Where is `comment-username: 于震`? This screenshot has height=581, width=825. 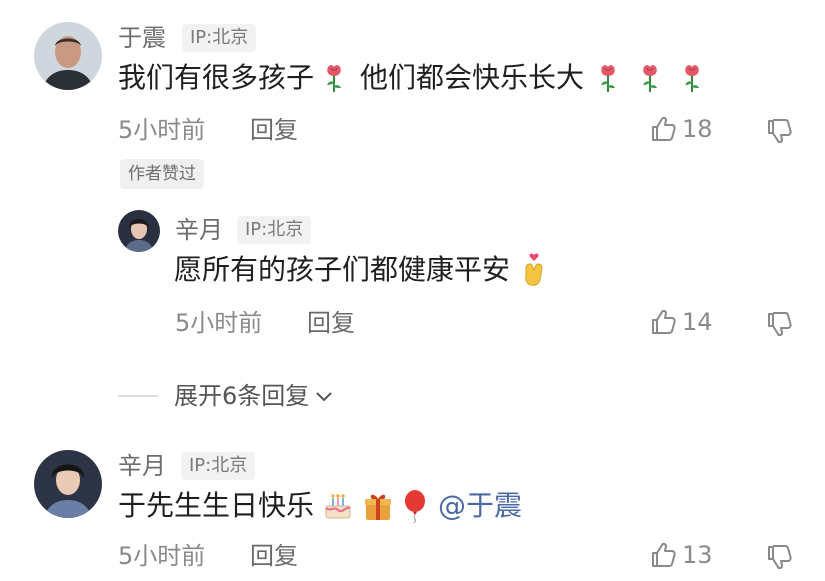
comment-username: 于震 is located at coordinates (142, 38).